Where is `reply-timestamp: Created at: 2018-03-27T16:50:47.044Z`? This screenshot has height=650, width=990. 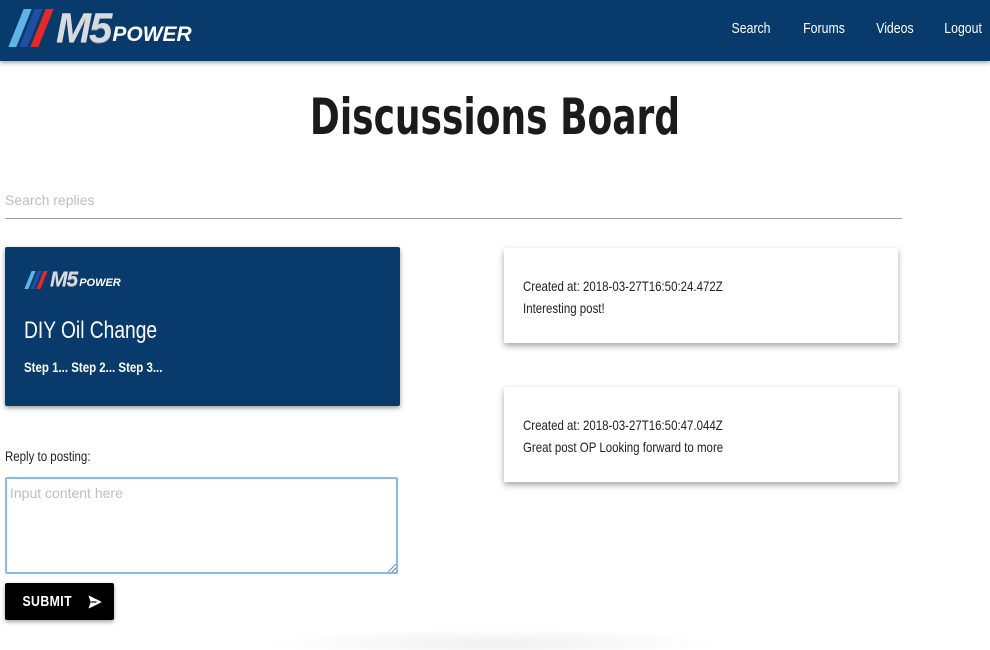
reply-timestamp: Created at: 2018-03-27T16:50:47.044Z is located at coordinates (623, 425).